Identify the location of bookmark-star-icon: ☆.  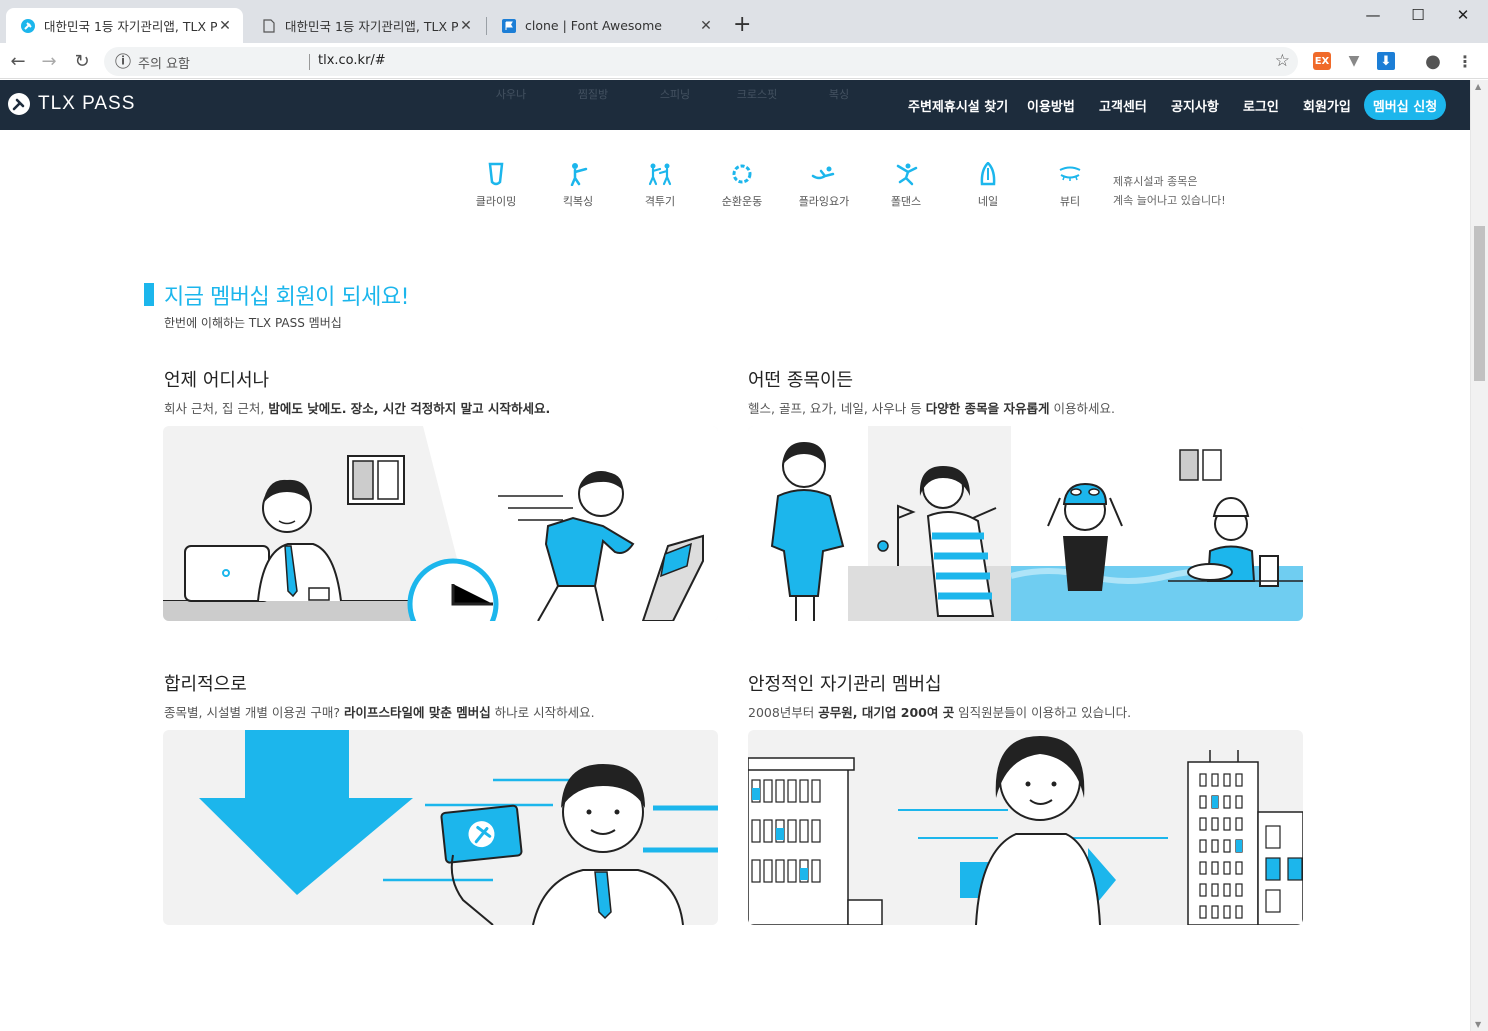
(1282, 61).